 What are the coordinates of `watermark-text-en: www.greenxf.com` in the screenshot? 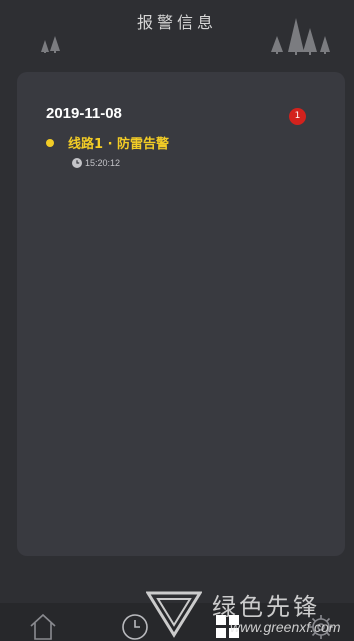 It's located at (285, 627).